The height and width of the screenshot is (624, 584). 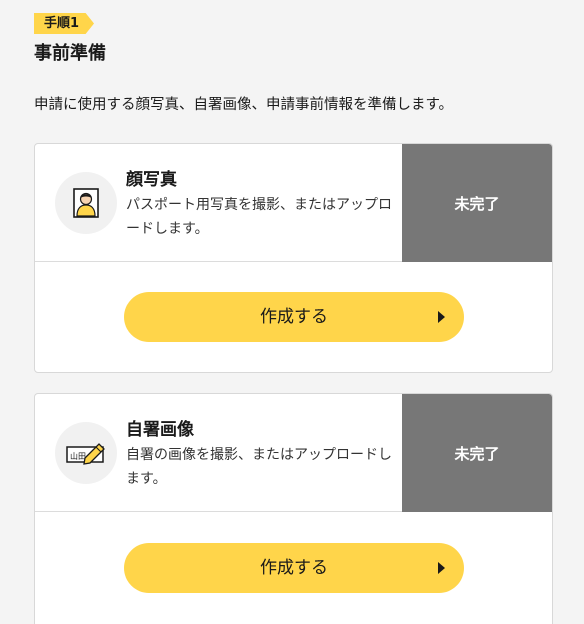 I want to click on create-face-photo-button: 作成する, so click(x=294, y=317).